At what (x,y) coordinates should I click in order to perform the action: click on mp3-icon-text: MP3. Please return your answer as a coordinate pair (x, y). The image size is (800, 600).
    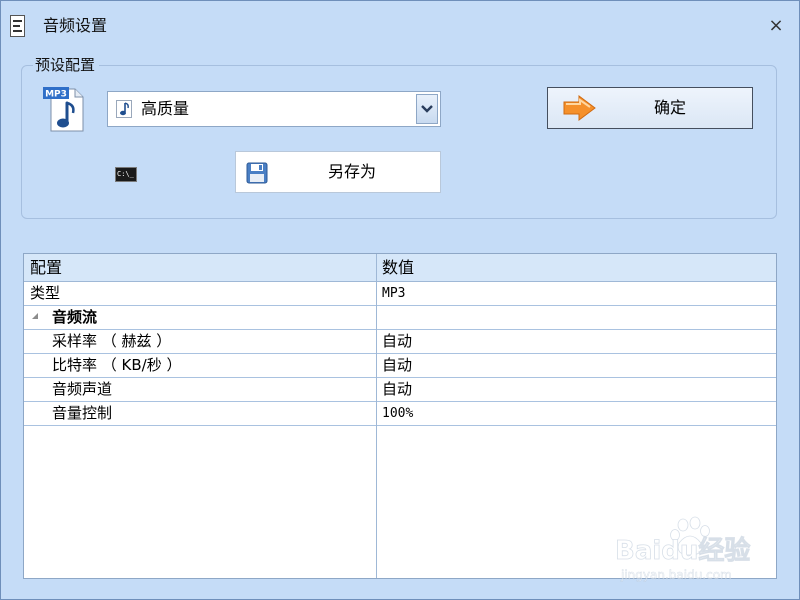
    Looking at the image, I should click on (56, 95).